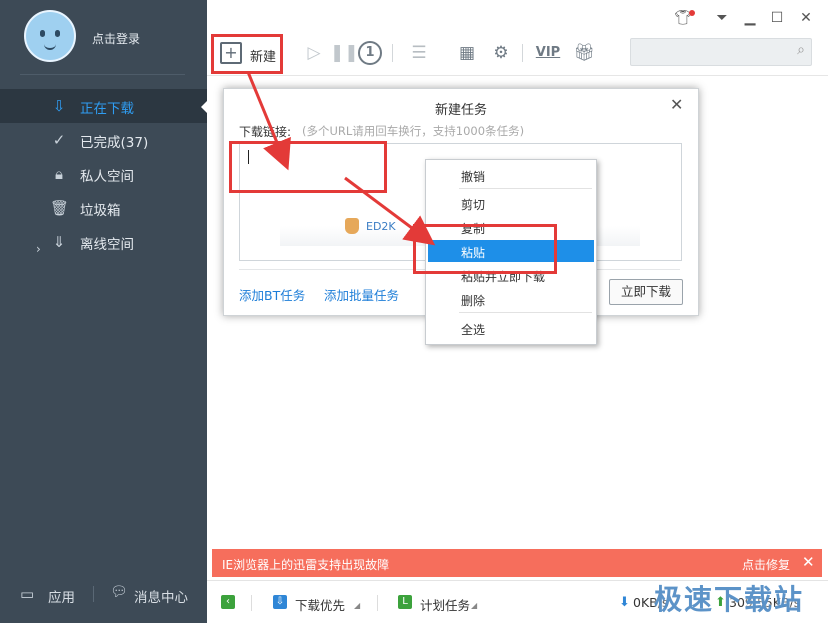 The height and width of the screenshot is (624, 828). What do you see at coordinates (341, 158) in the screenshot?
I see `annotation-arrows` at bounding box center [341, 158].